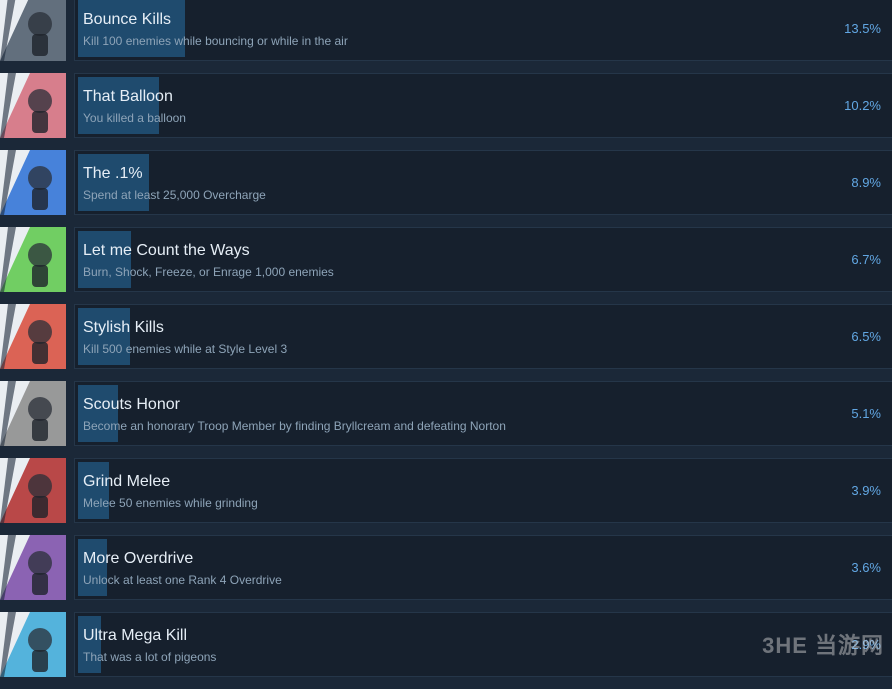 This screenshot has height=689, width=892. Describe the element at coordinates (33, 259) in the screenshot. I see `count-the-ways-icon` at that location.